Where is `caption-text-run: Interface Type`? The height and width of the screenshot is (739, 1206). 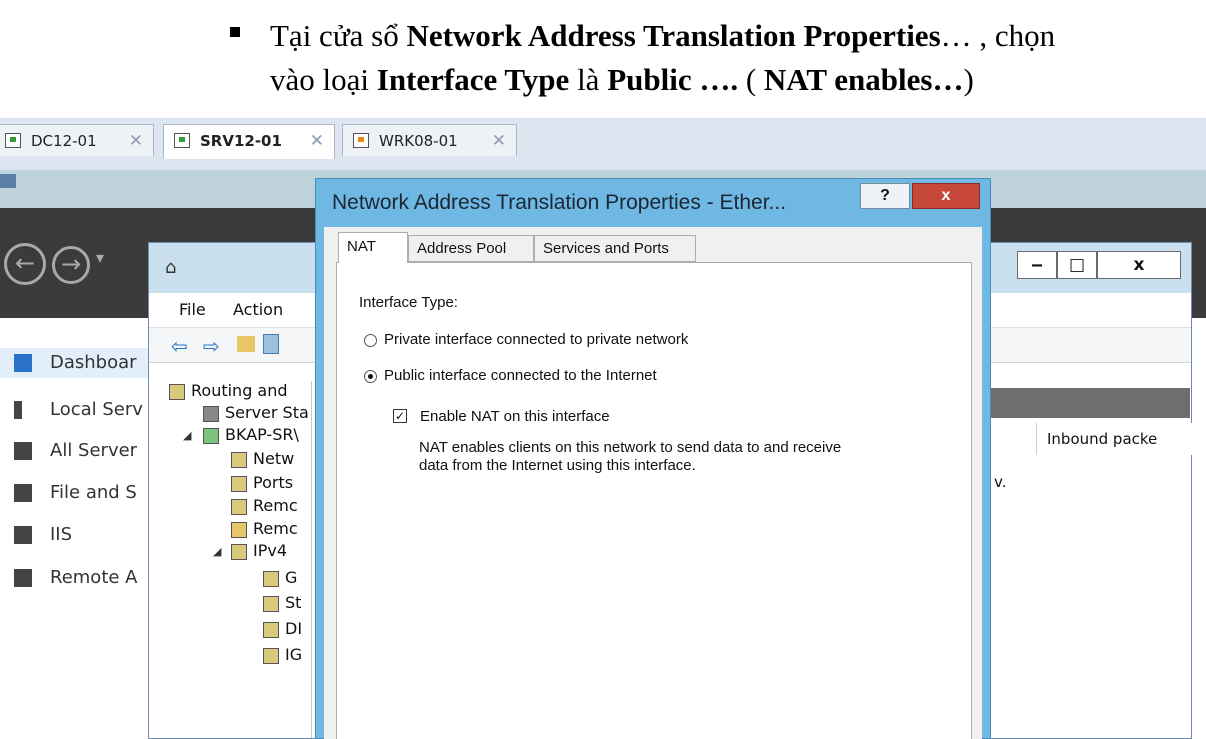 caption-text-run: Interface Type is located at coordinates (473, 79).